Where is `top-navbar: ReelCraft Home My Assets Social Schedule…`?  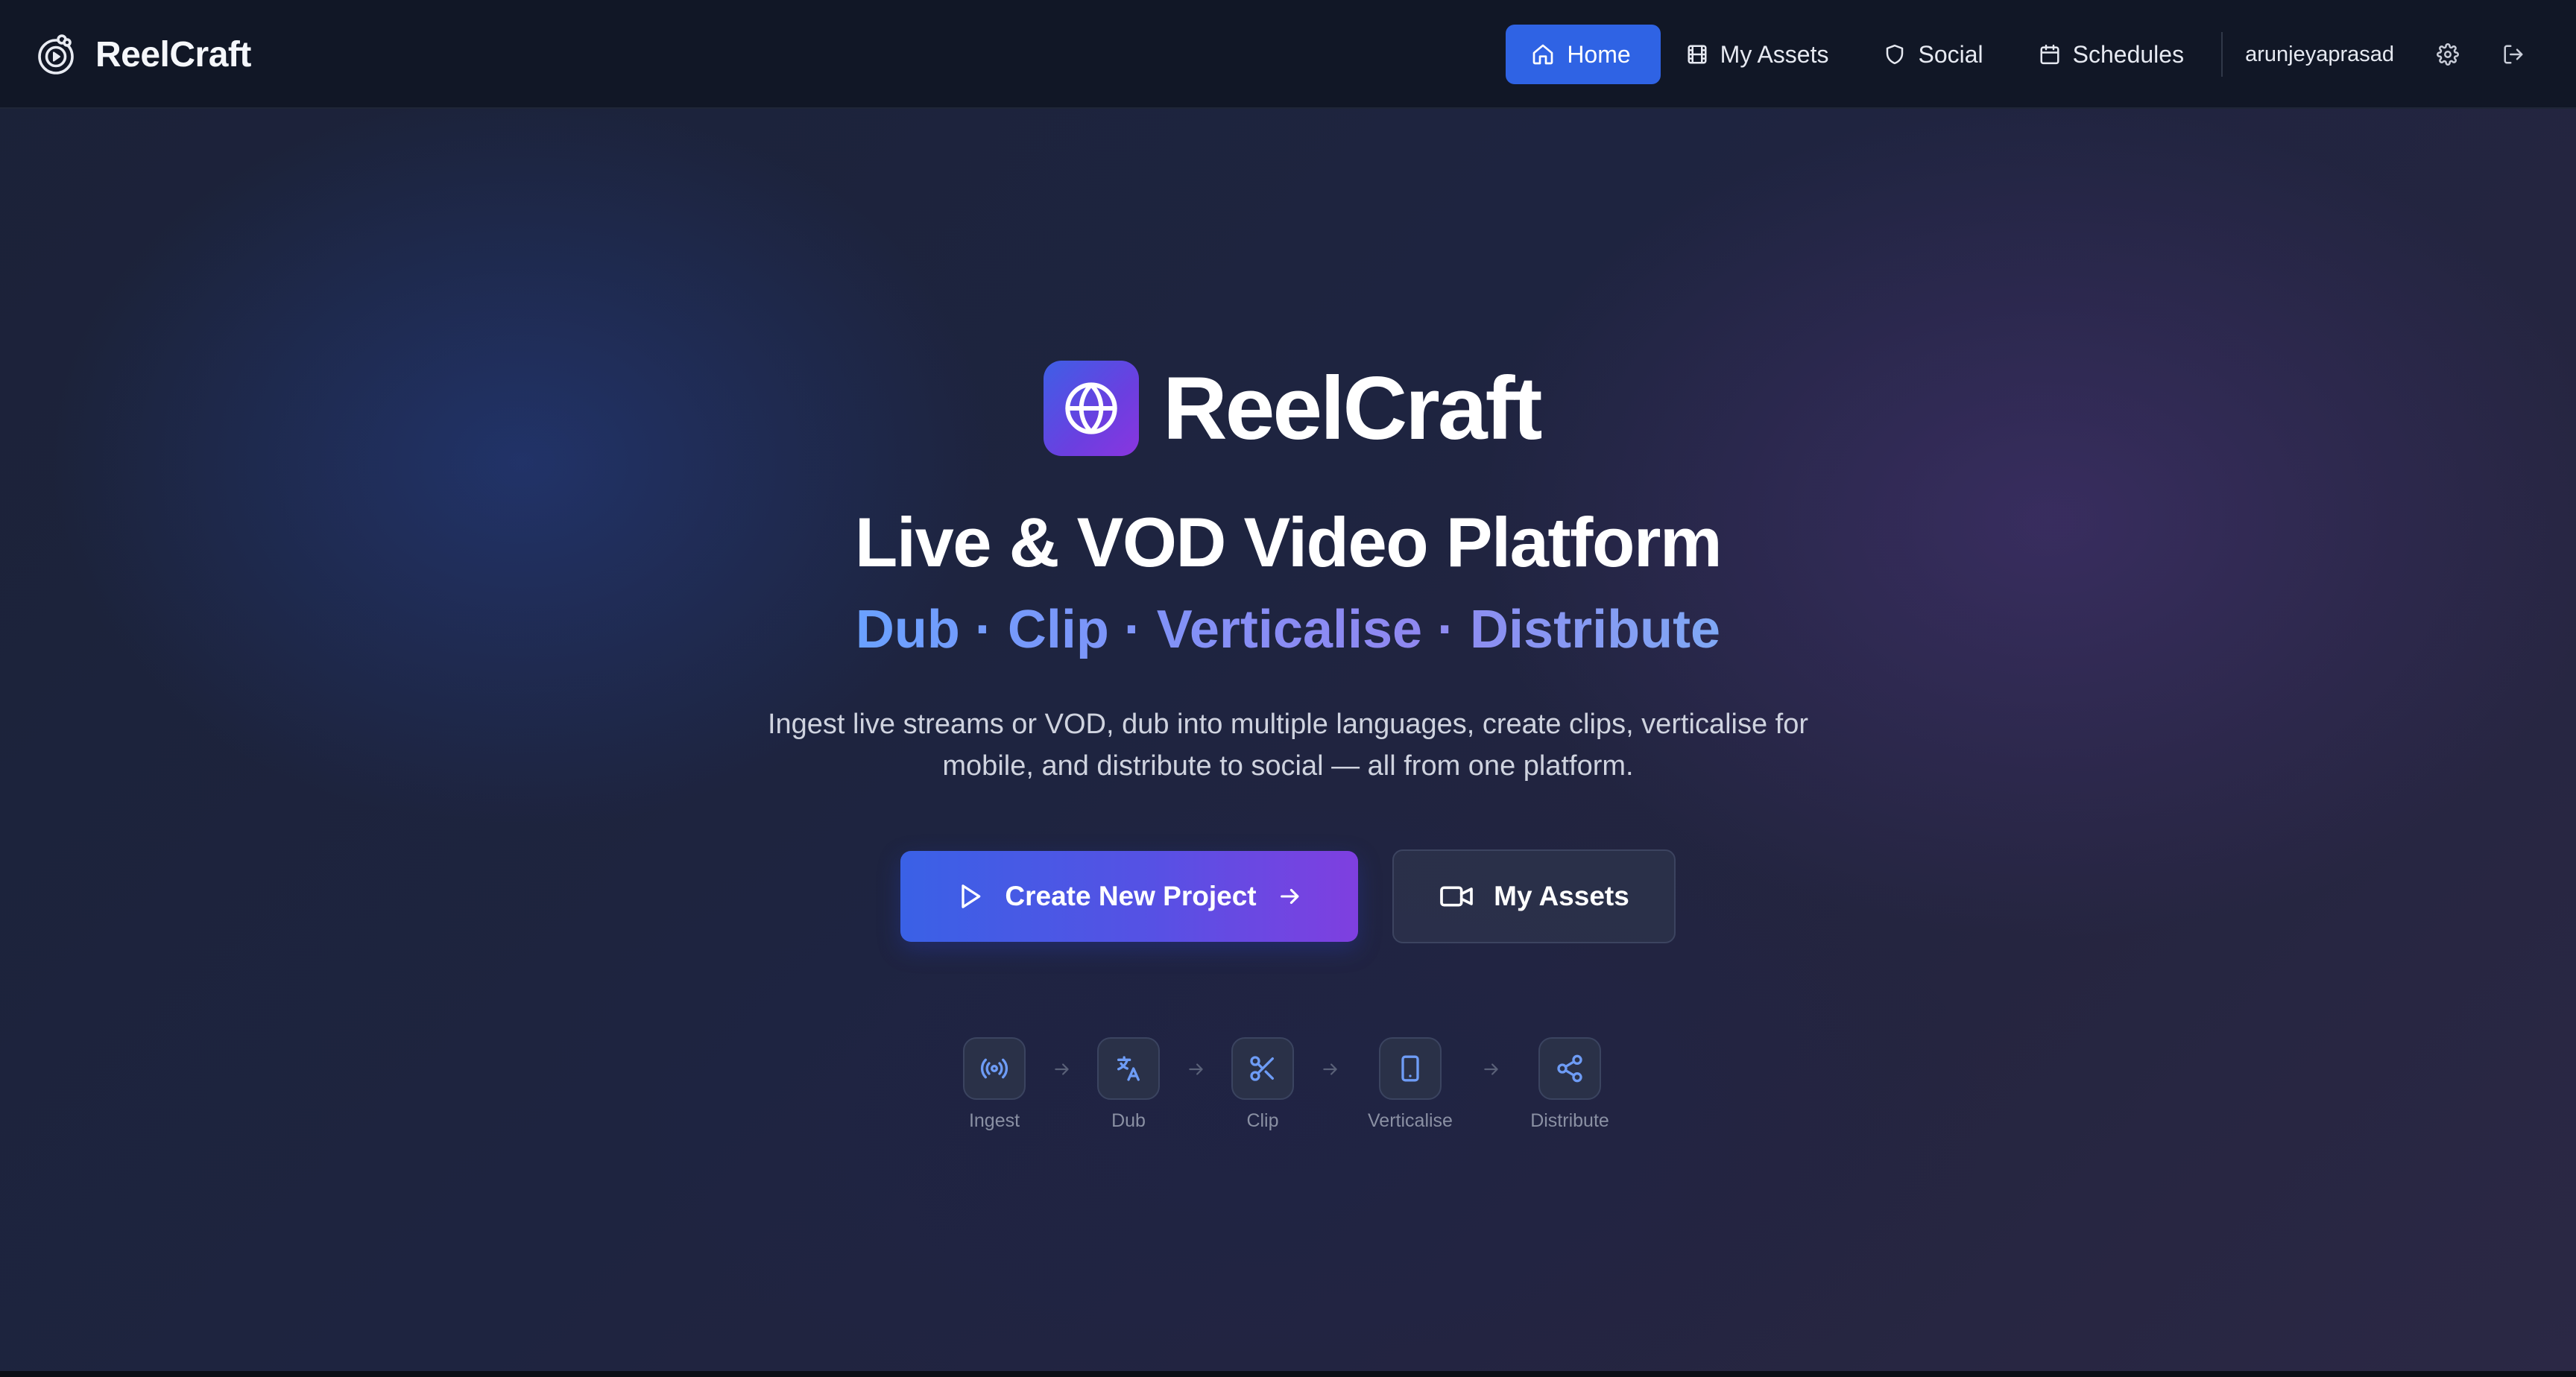 top-navbar: ReelCraft Home My Assets Social Schedule… is located at coordinates (1288, 54).